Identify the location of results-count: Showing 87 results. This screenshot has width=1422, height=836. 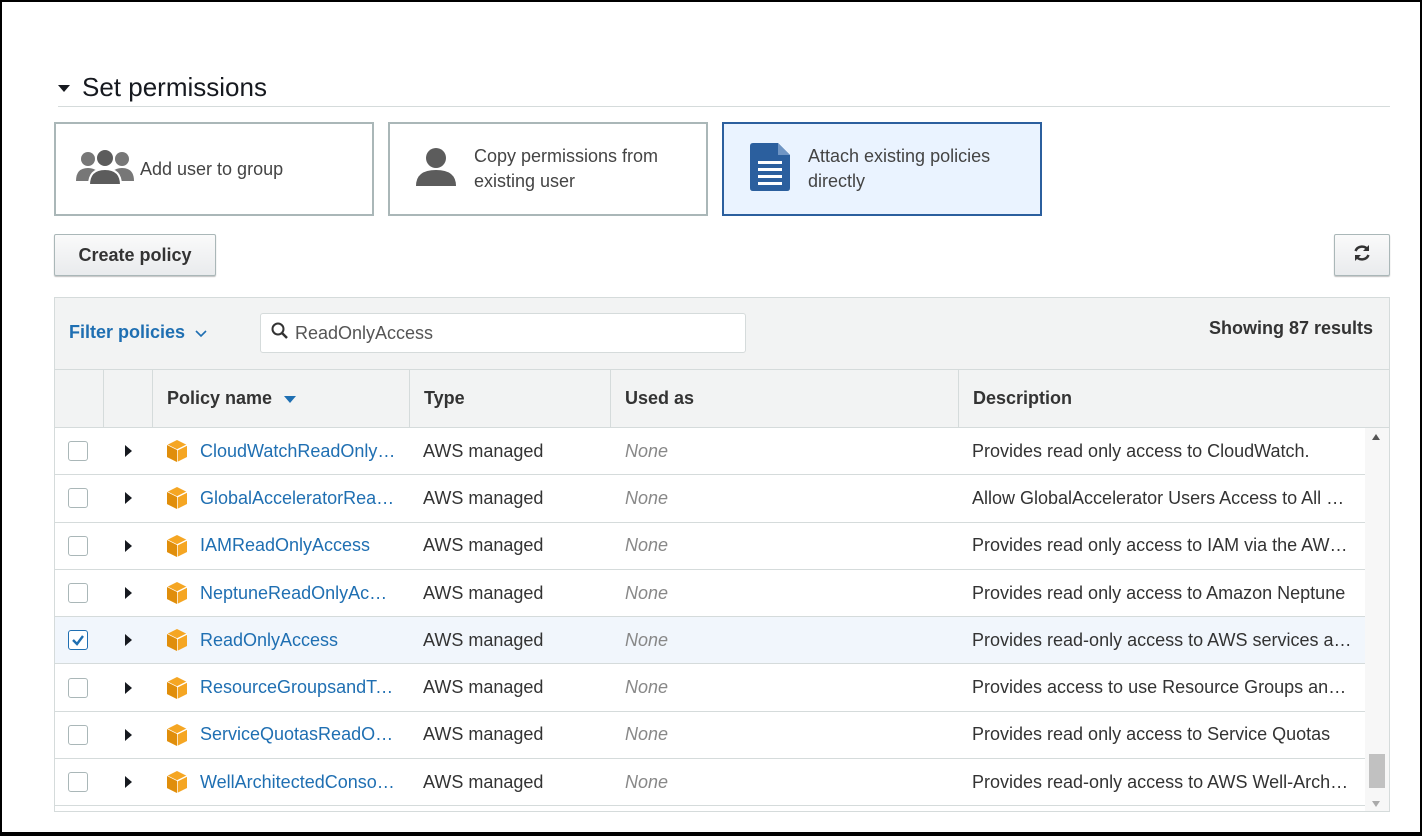
(1290, 328).